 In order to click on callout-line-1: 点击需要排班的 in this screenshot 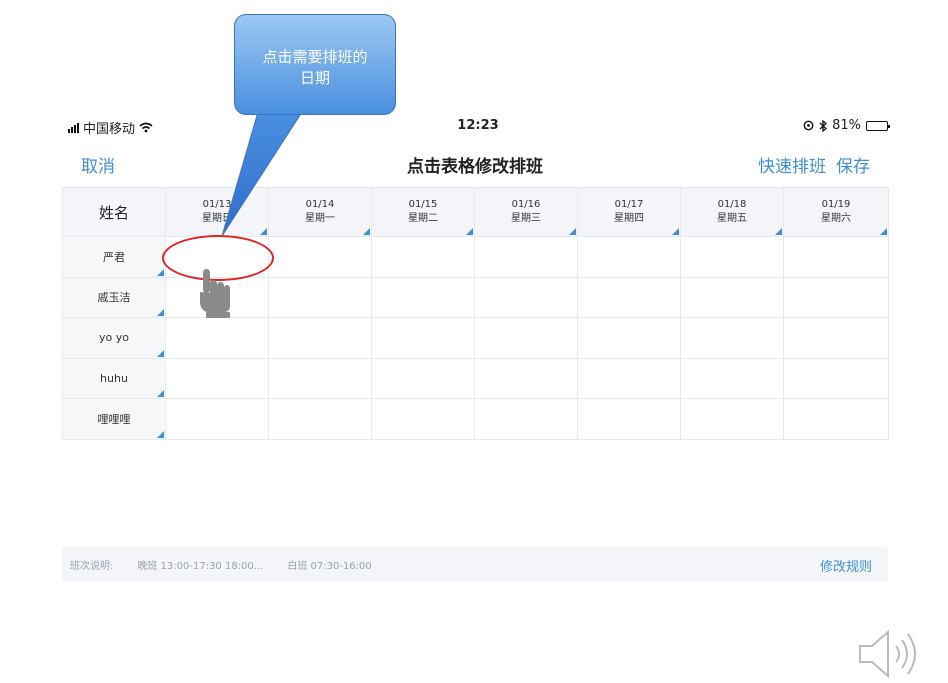, I will do `click(315, 57)`.